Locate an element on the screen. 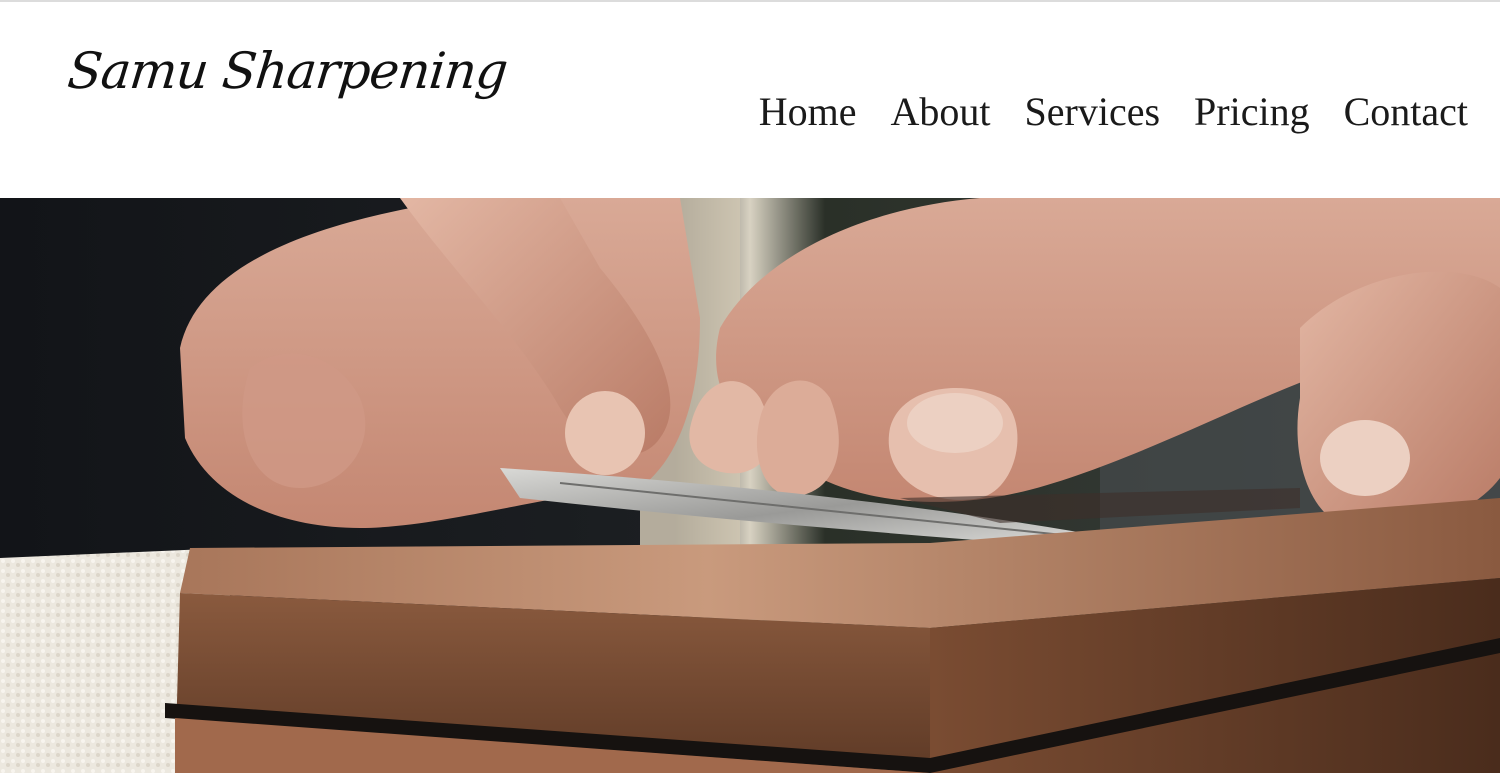 The image size is (1500, 773). nav-pricing: Pricing is located at coordinates (1252, 112).